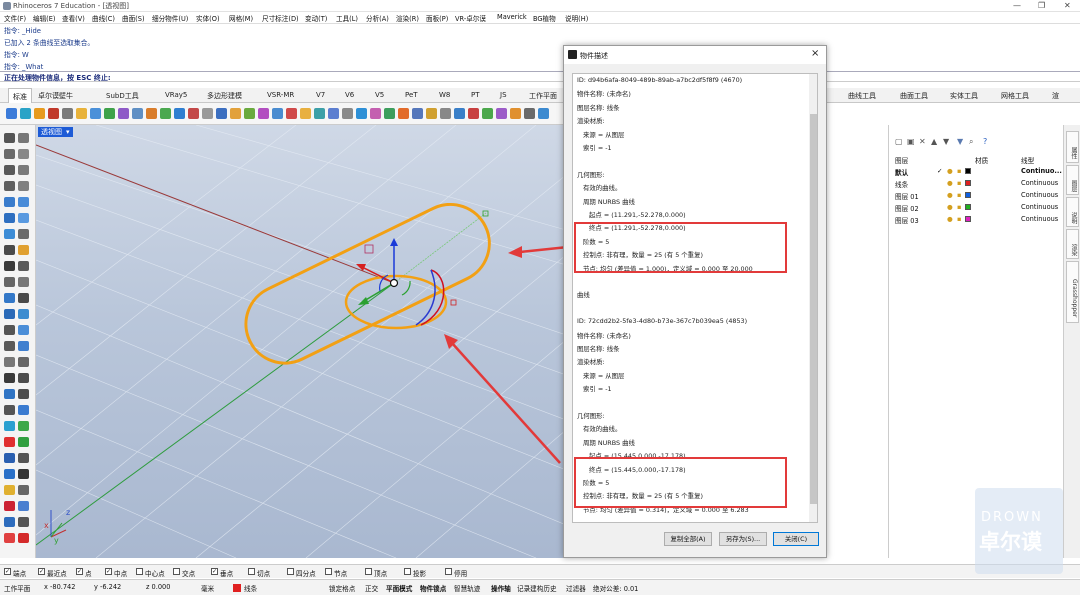 The height and width of the screenshot is (595, 1080). I want to click on unit-label: 毫米, so click(207, 588).